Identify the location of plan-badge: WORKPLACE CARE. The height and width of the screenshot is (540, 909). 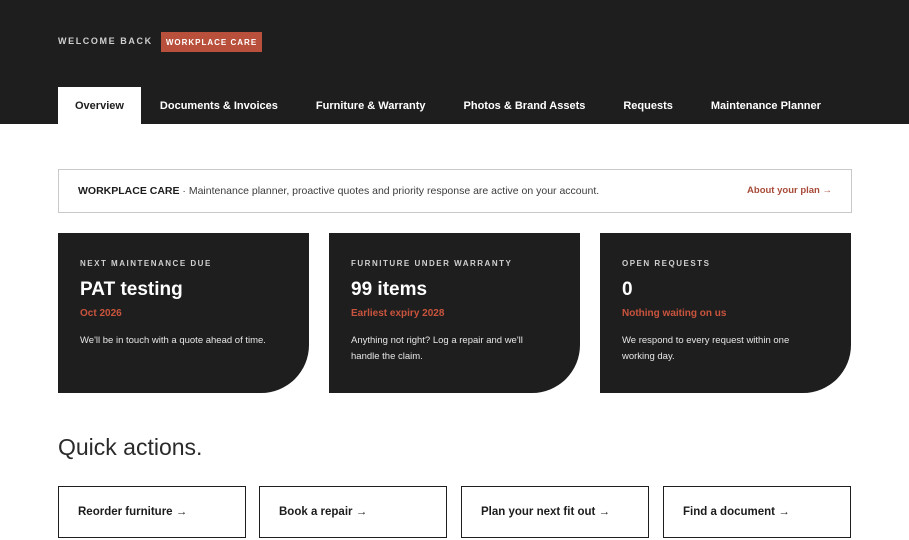
(211, 42).